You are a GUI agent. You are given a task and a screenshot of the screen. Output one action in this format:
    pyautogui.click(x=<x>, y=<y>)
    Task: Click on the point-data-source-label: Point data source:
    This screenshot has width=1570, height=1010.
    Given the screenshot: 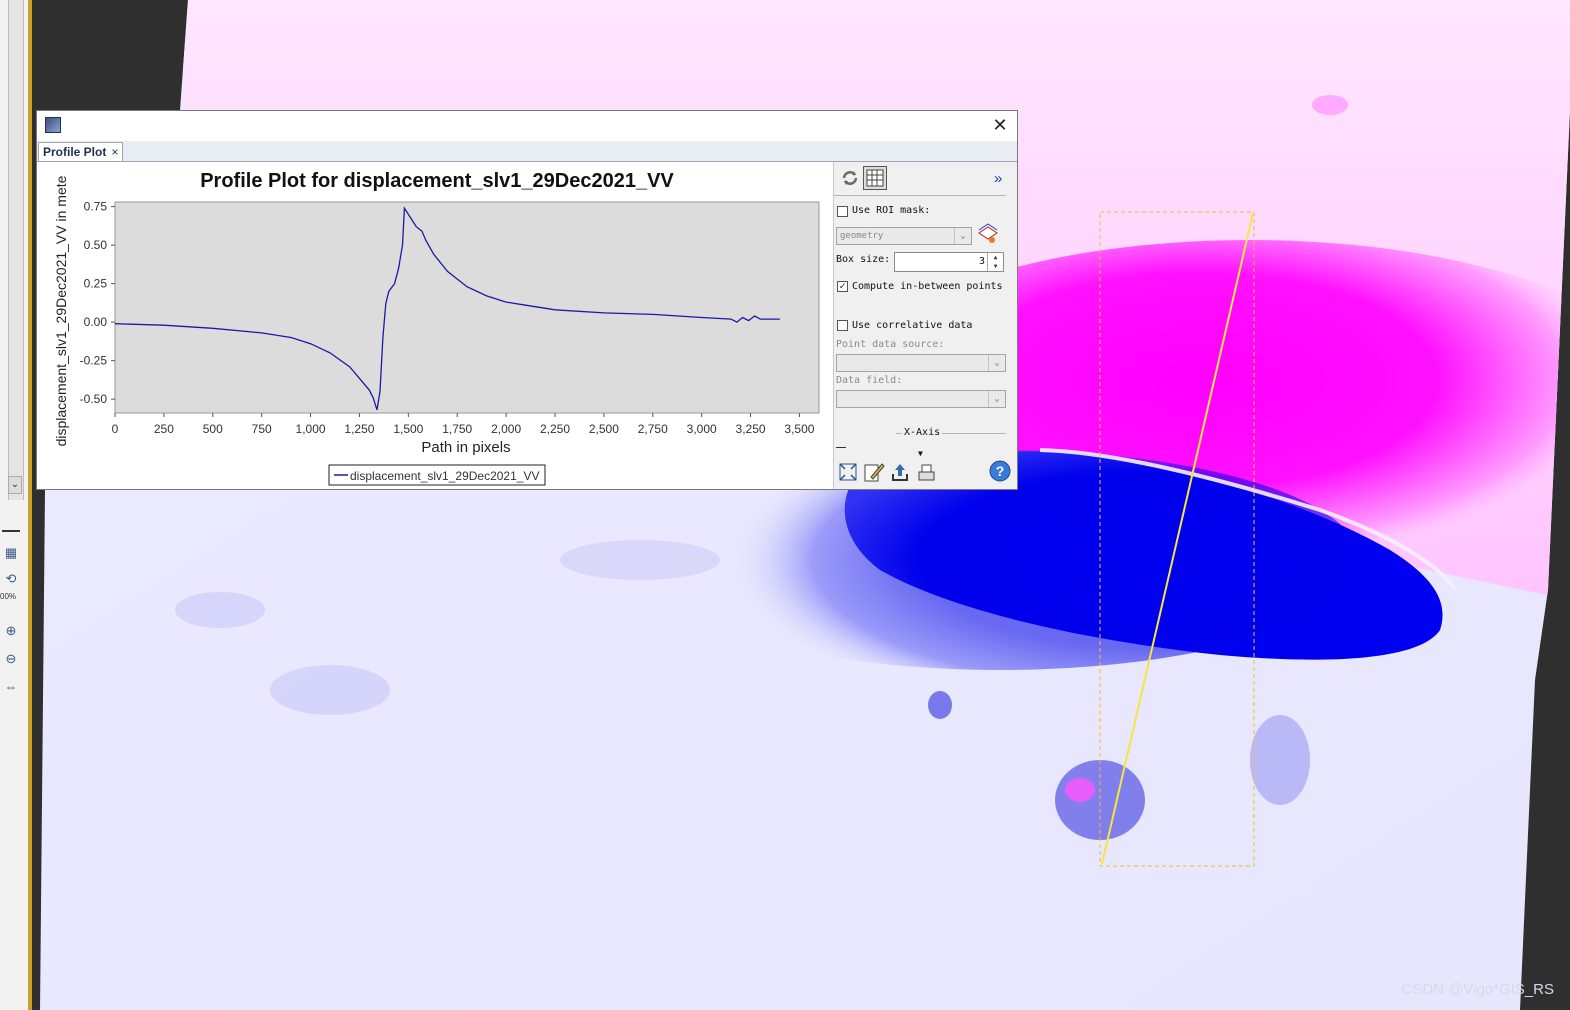 What is the action you would take?
    pyautogui.click(x=890, y=344)
    